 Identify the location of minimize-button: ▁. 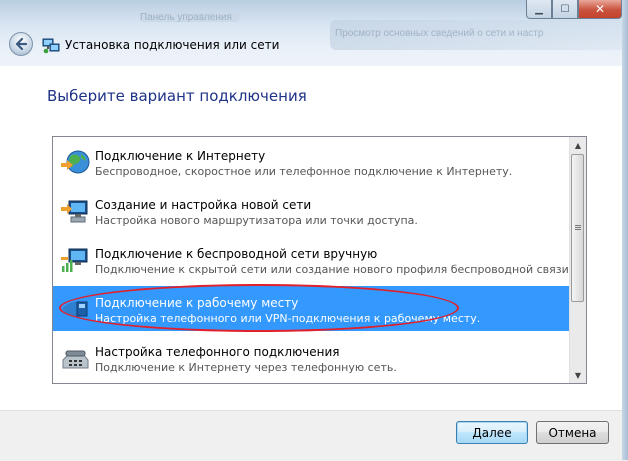
(539, 9).